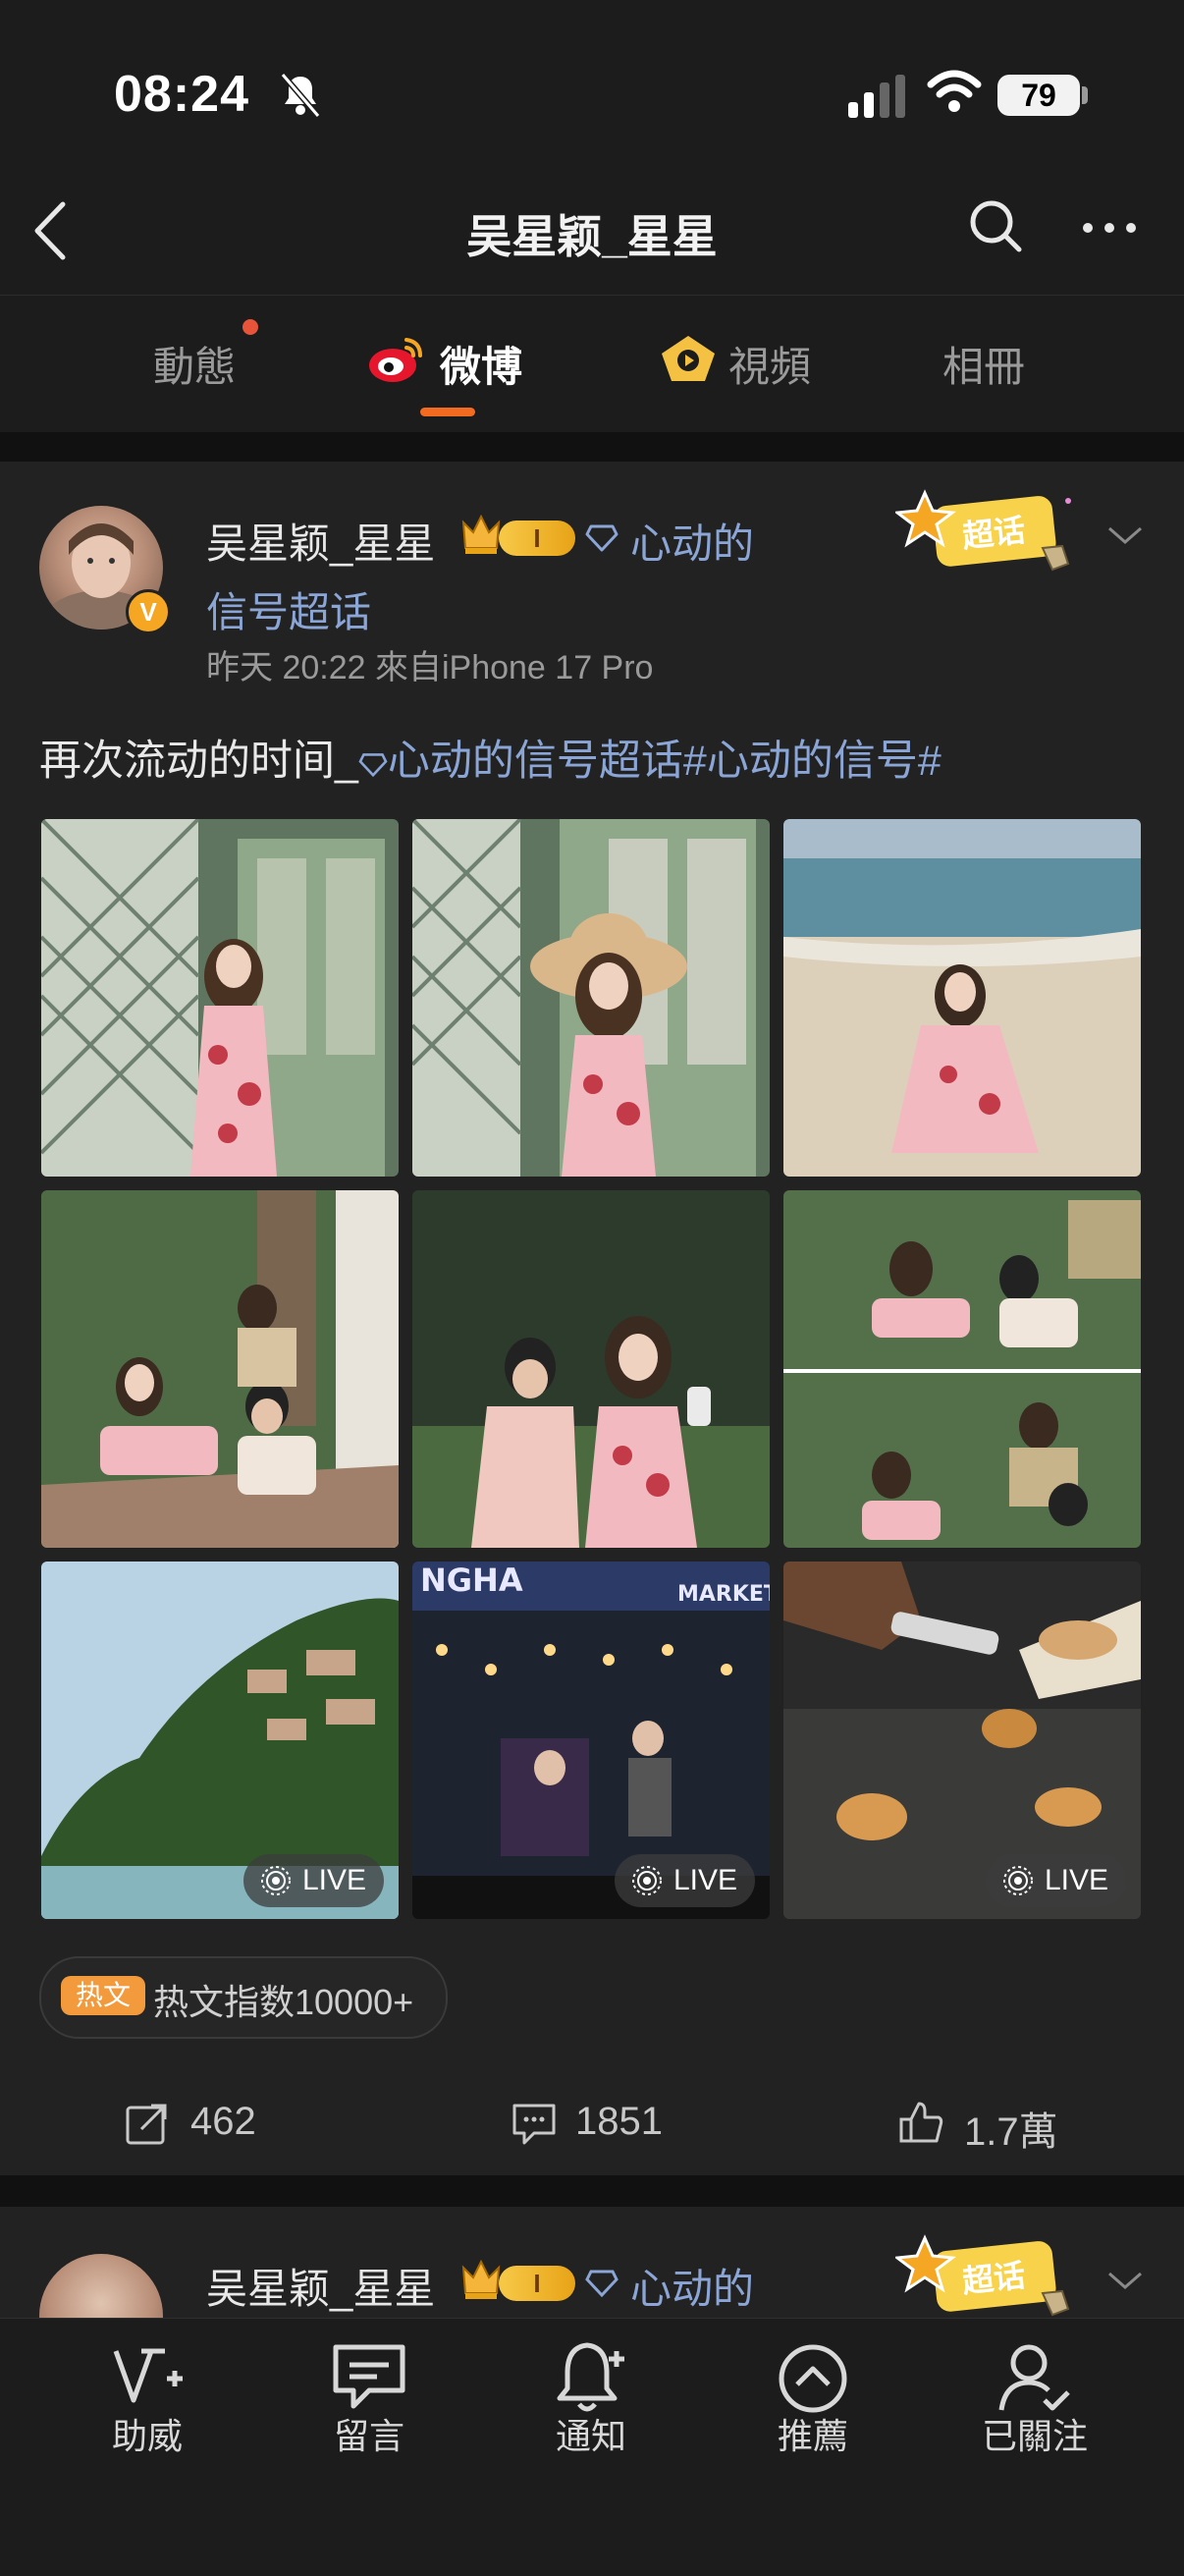 Image resolution: width=1184 pixels, height=2576 pixels. I want to click on like-icon, so click(920, 2124).